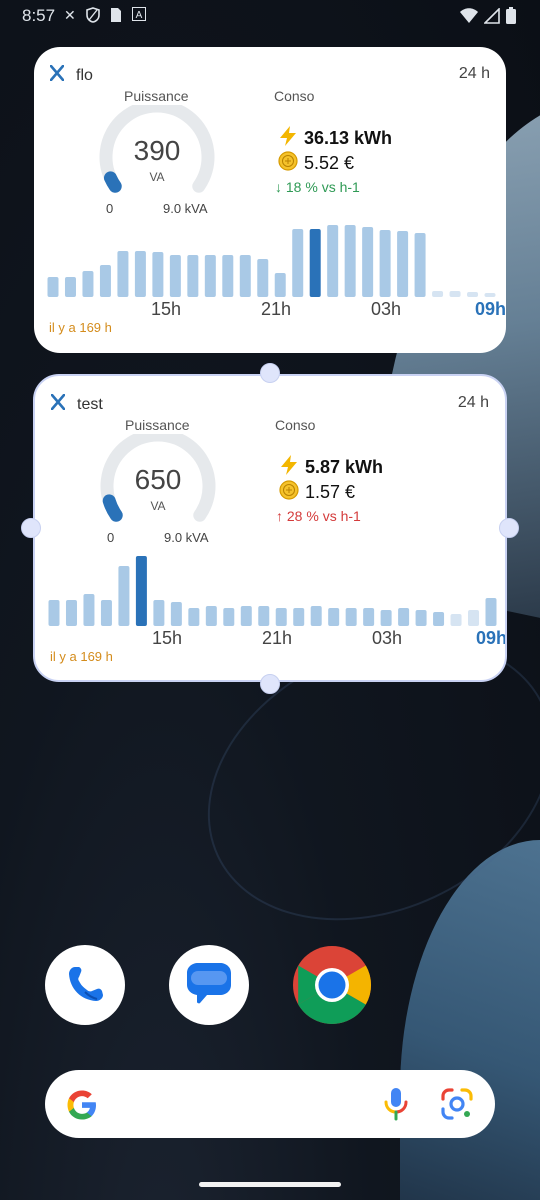  I want to click on cost-row: 1.57 €, so click(317, 492).